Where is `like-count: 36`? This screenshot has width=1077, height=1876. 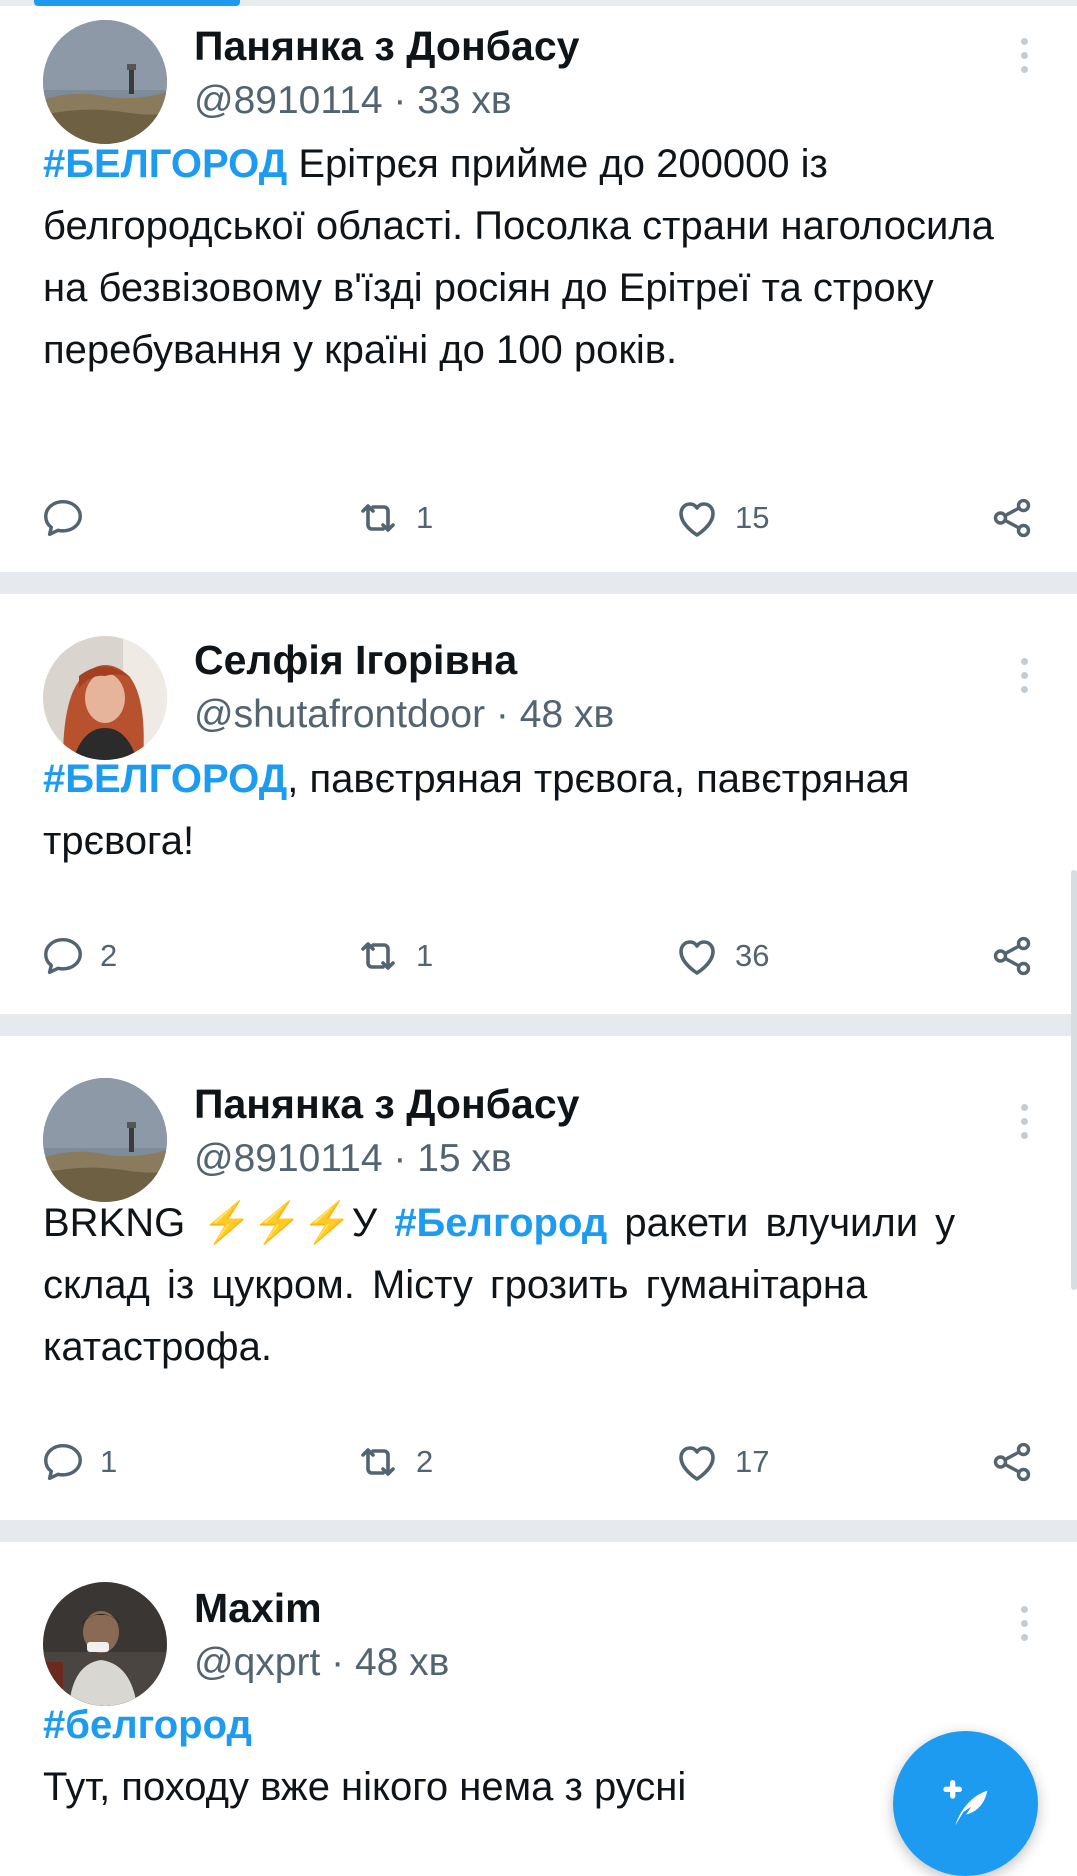 like-count: 36 is located at coordinates (752, 955).